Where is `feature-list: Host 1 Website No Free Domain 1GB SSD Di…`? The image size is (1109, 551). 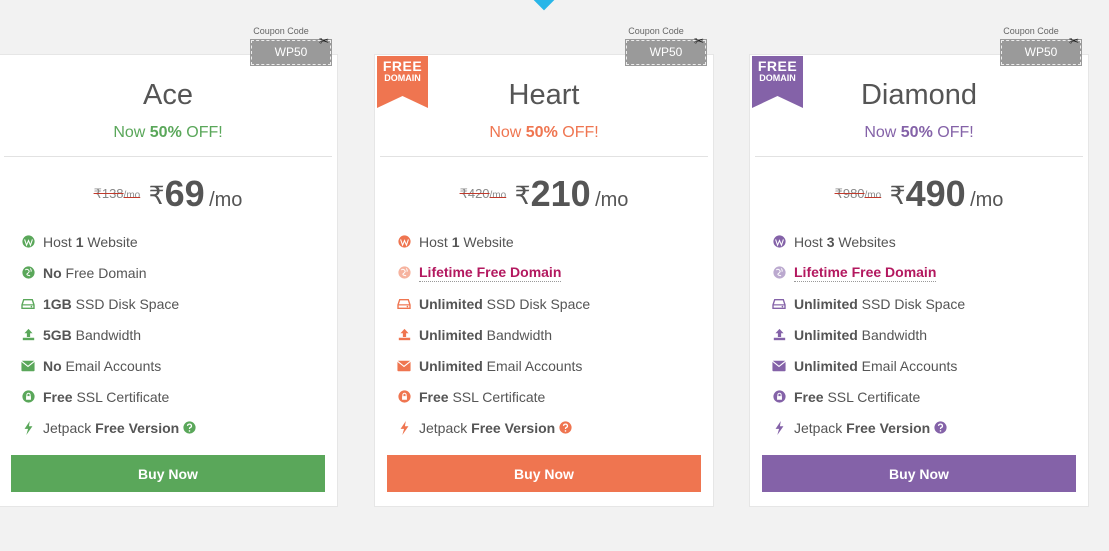 feature-list: Host 1 Website No Free Domain 1GB SSD Di… is located at coordinates (108, 334).